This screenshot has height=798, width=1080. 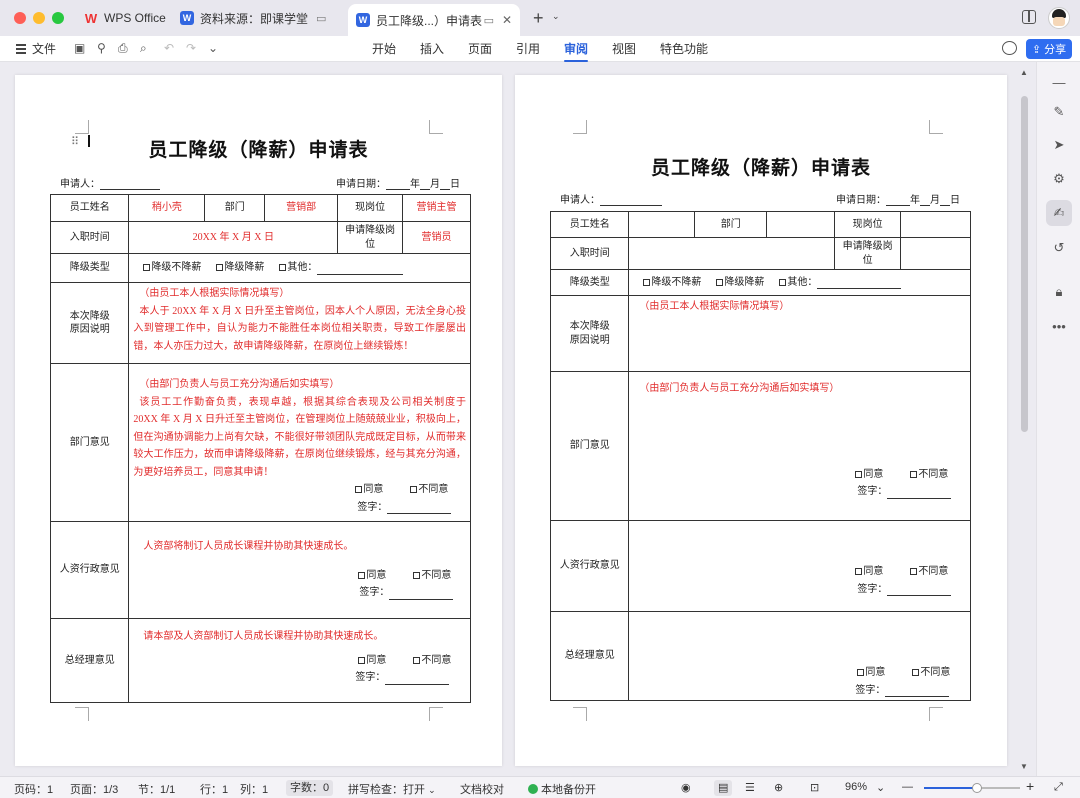 What do you see at coordinates (125, 18) in the screenshot?
I see `tab-wps-office: W WPS Office` at bounding box center [125, 18].